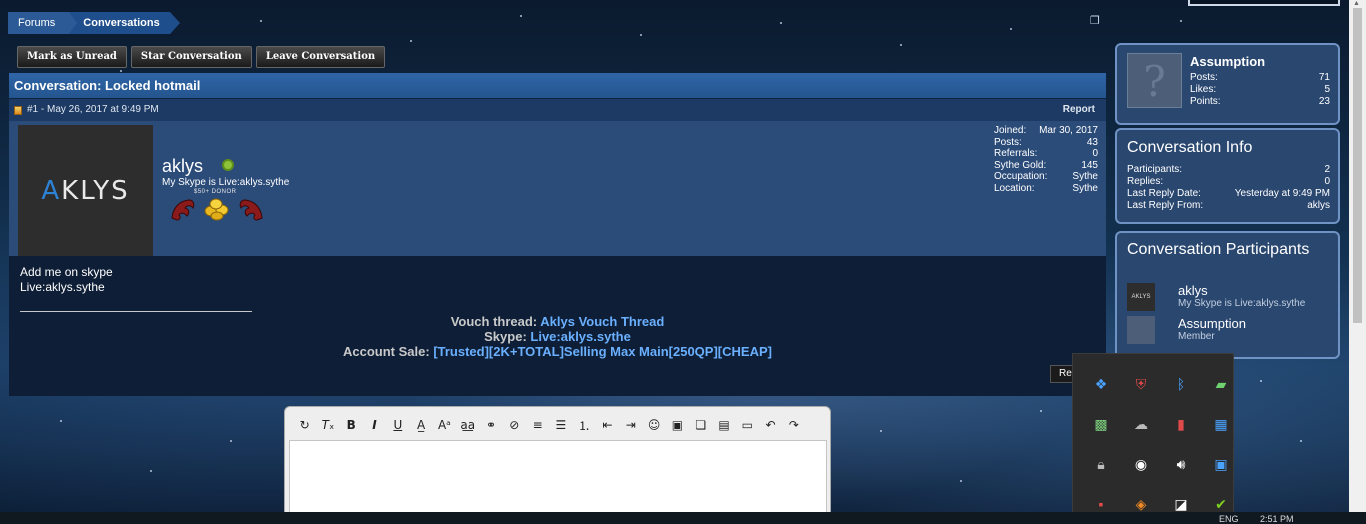  I want to click on conversation-info-title: Conversation Info, so click(1190, 147).